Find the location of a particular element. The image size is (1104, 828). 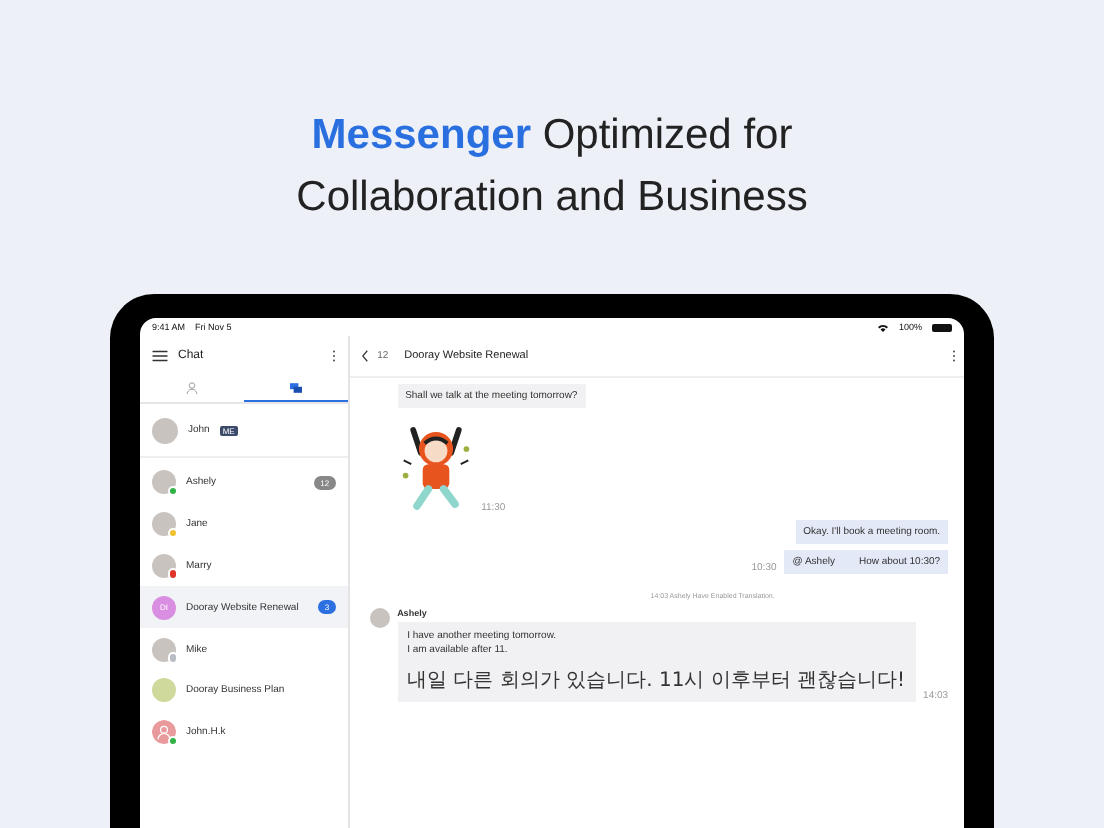

back-icon is located at coordinates (364, 356).